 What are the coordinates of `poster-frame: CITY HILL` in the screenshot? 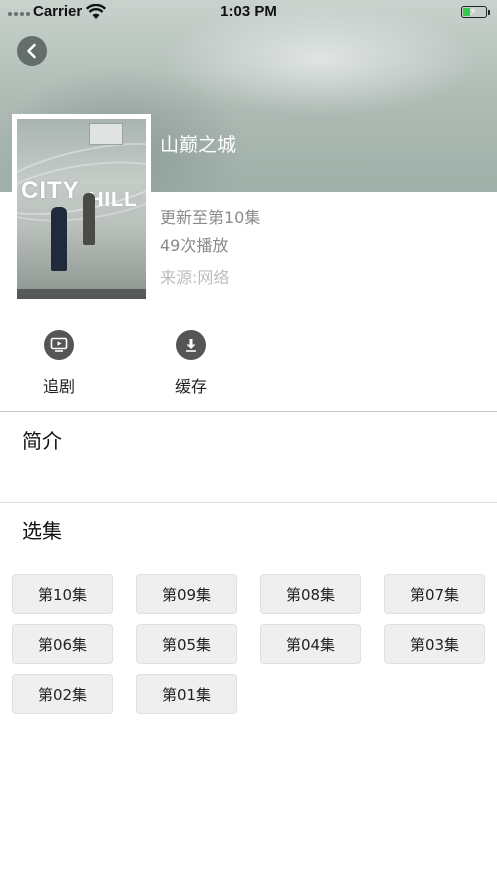 It's located at (81, 209).